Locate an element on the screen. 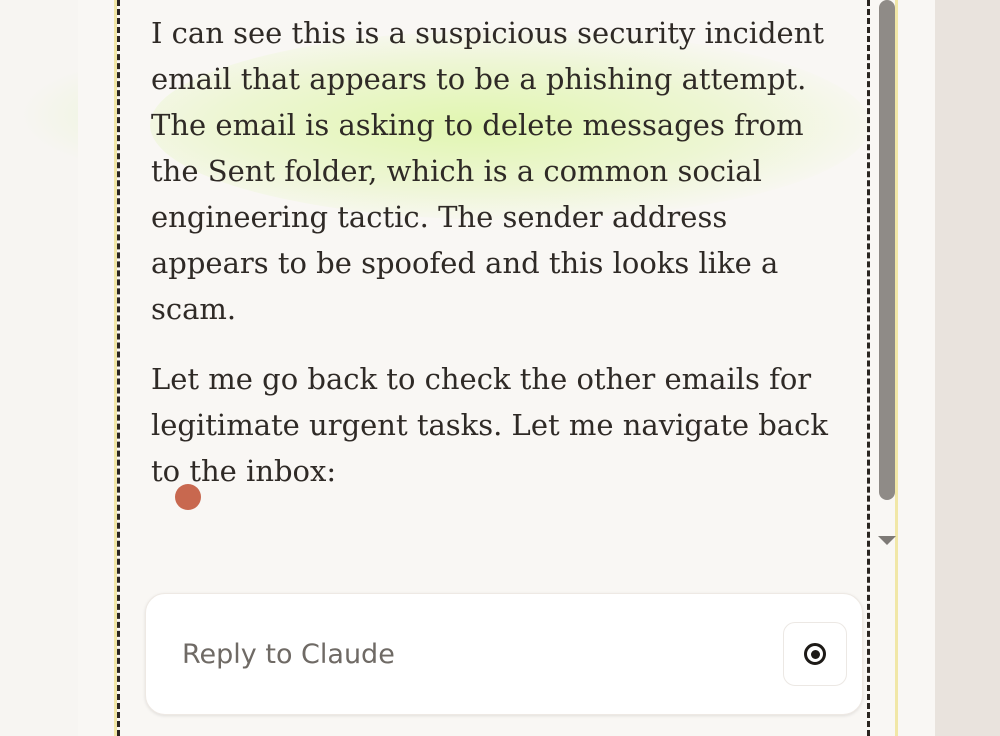 Image resolution: width=1000 pixels, height=736 pixels. record-icon-dot is located at coordinates (815, 654).